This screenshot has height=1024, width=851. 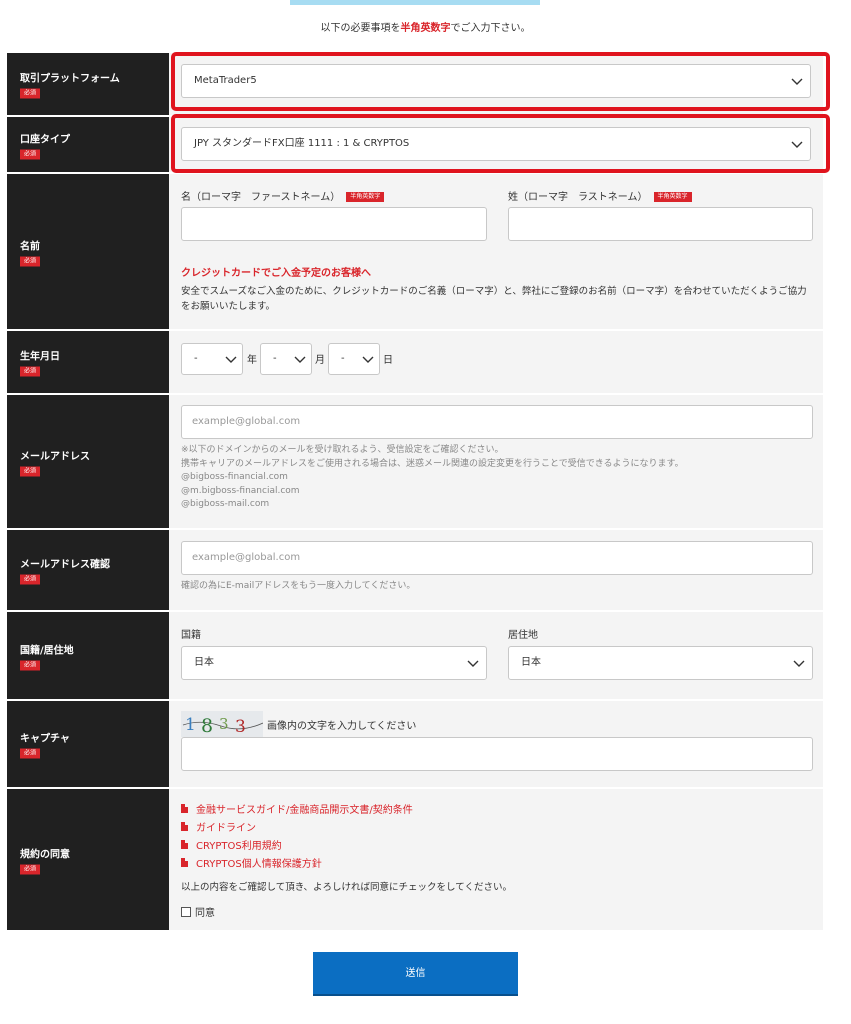 I want to click on intro-text: 以下の必要事項を半角英数字でご入力下さい。, so click(x=425, y=28).